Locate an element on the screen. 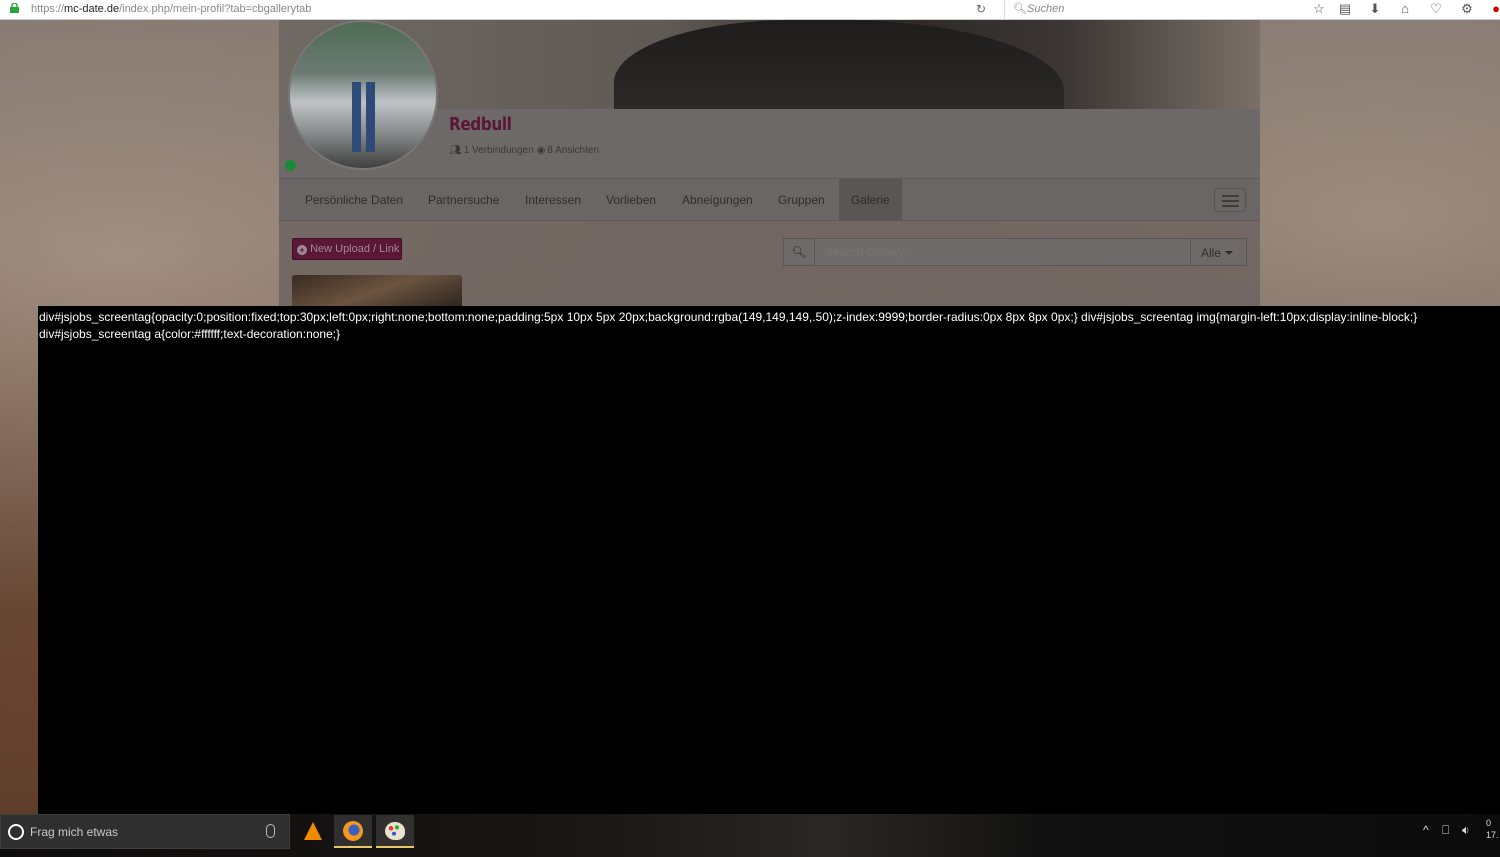 The height and width of the screenshot is (857, 1500). lock-icon is located at coordinates (14, 8).